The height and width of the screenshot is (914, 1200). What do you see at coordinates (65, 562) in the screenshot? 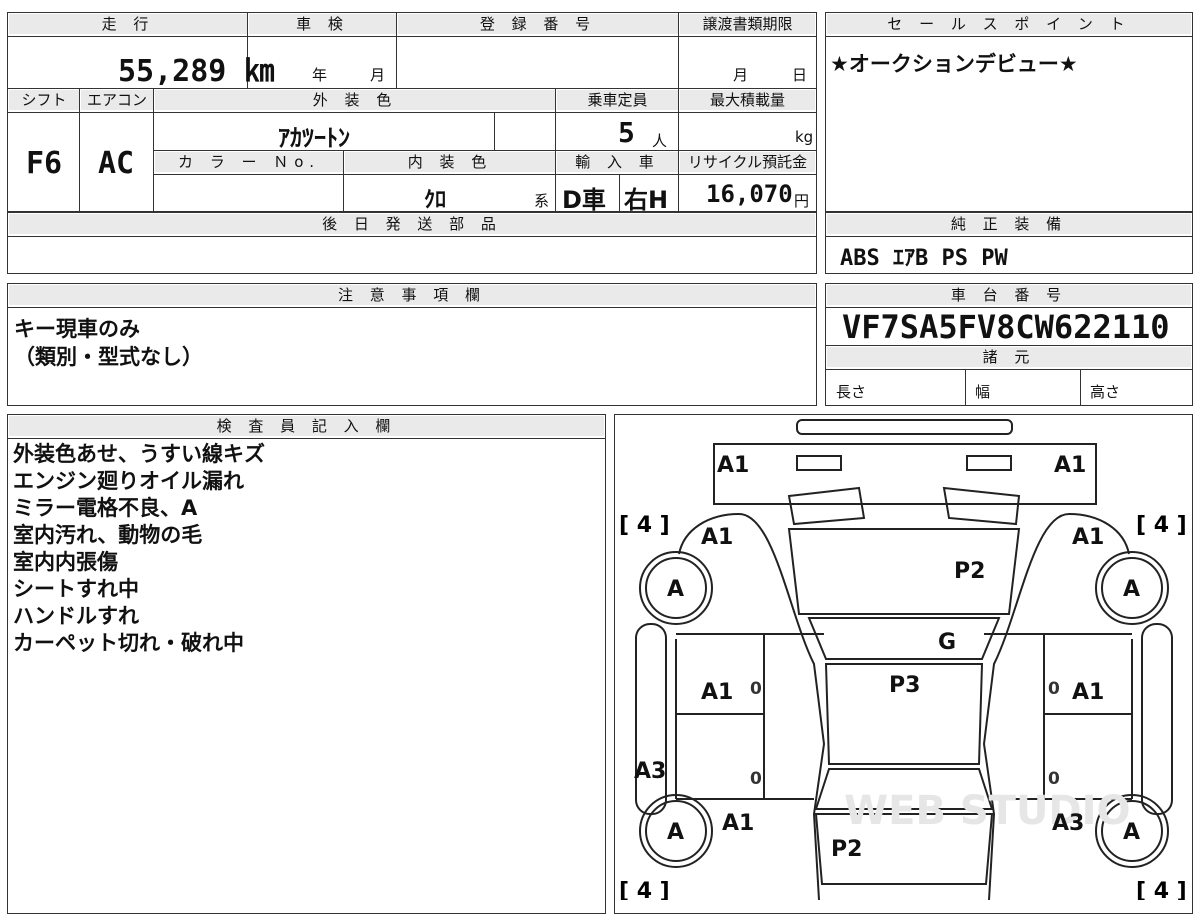
I see `note-line: 室内内張傷` at bounding box center [65, 562].